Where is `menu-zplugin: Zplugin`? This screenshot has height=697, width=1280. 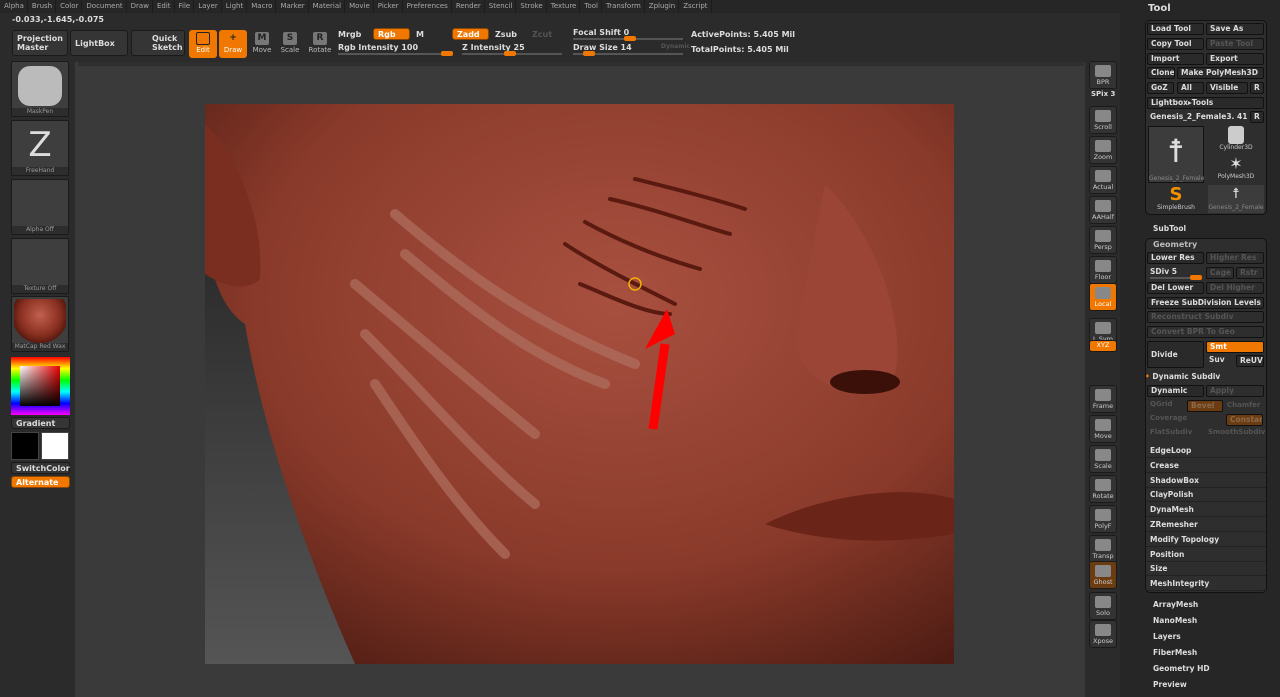
menu-zplugin: Zplugin is located at coordinates (662, 6).